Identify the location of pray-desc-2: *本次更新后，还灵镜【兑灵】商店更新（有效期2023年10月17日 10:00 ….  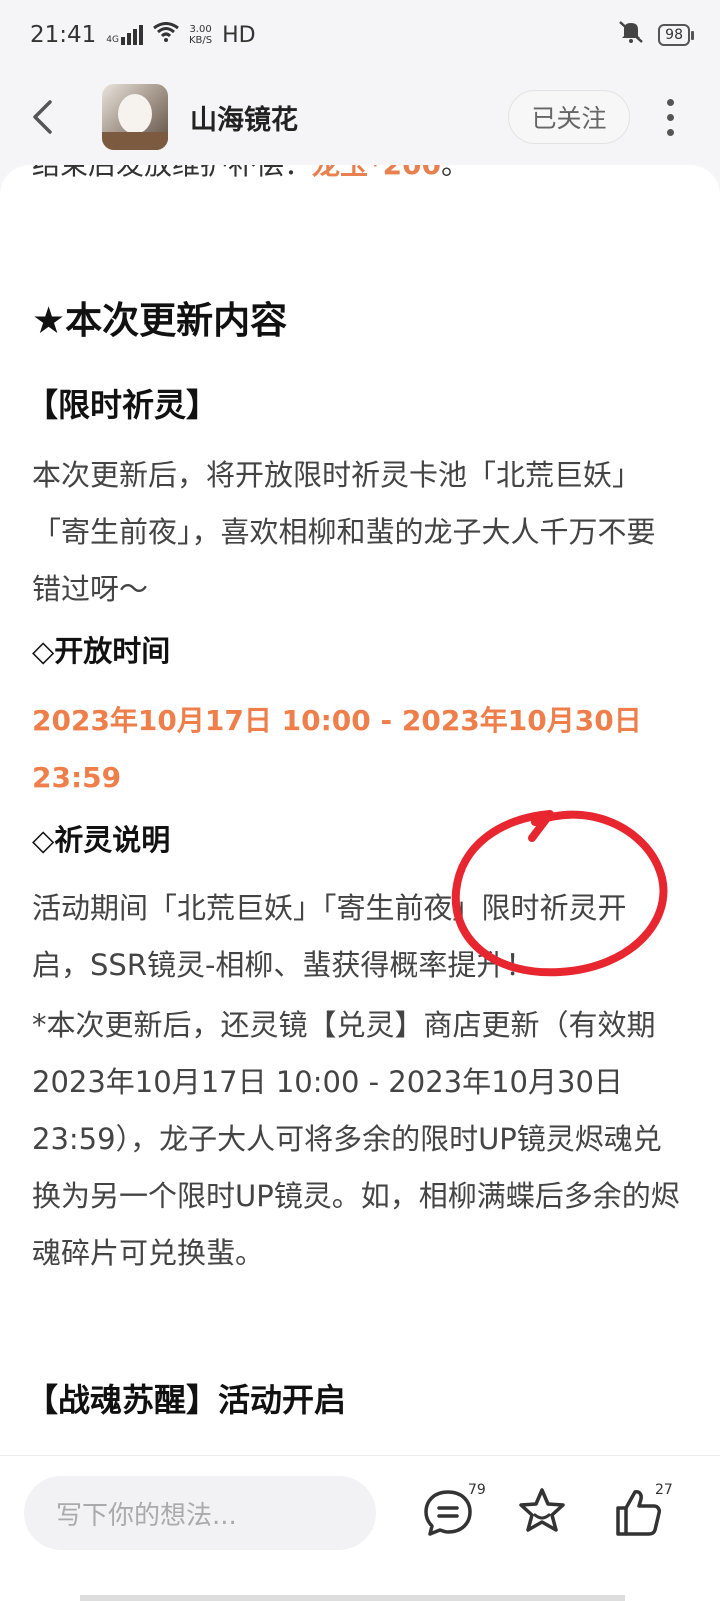
(356, 1139).